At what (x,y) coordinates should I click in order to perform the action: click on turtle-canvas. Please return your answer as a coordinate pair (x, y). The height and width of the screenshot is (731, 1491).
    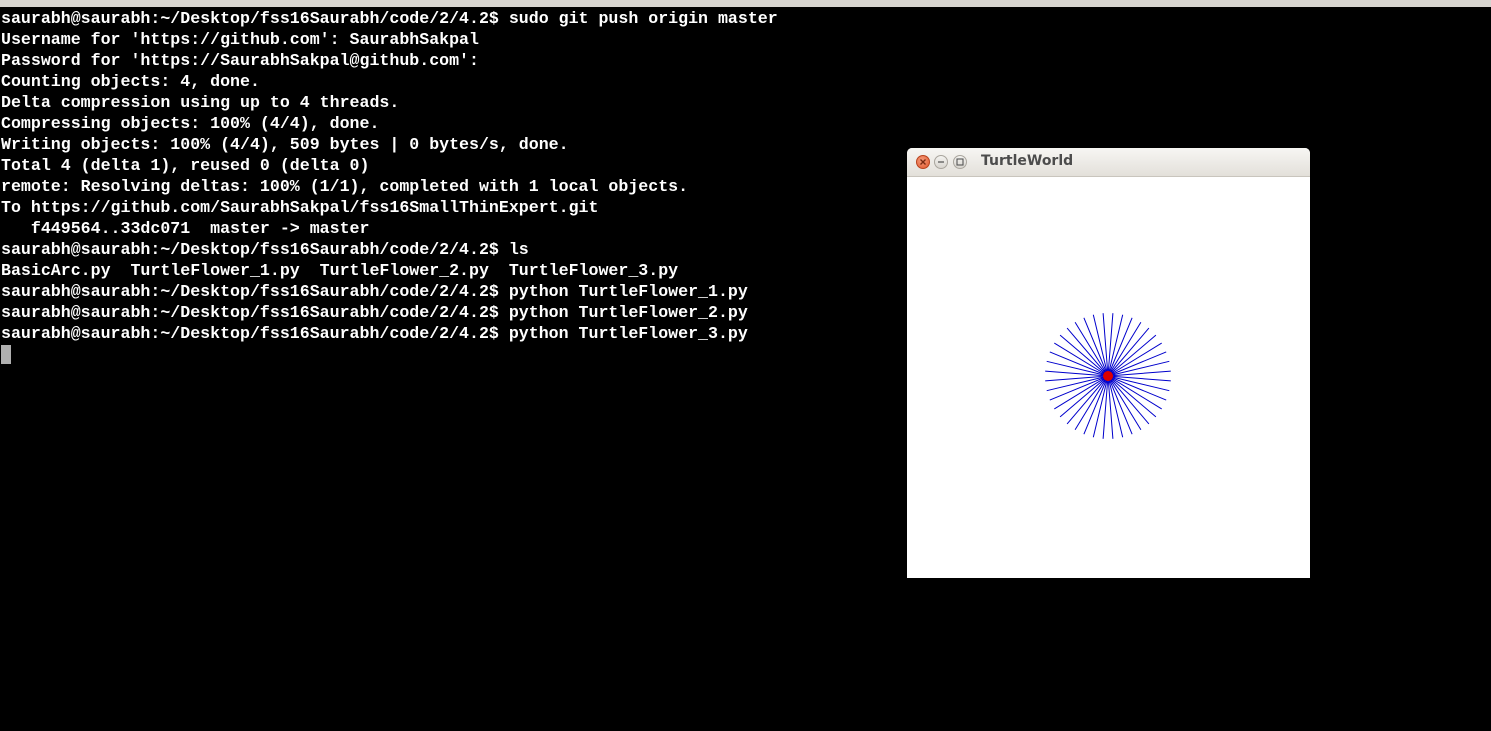
    Looking at the image, I should click on (1108, 377).